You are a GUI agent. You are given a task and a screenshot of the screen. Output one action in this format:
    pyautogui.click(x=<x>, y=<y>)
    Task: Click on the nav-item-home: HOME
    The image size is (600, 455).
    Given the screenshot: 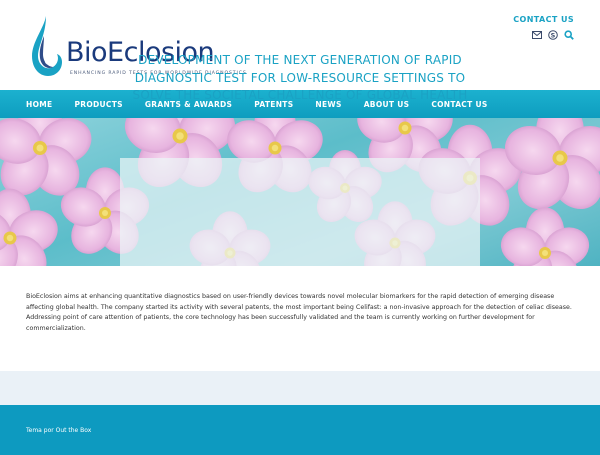 What is the action you would take?
    pyautogui.click(x=39, y=104)
    